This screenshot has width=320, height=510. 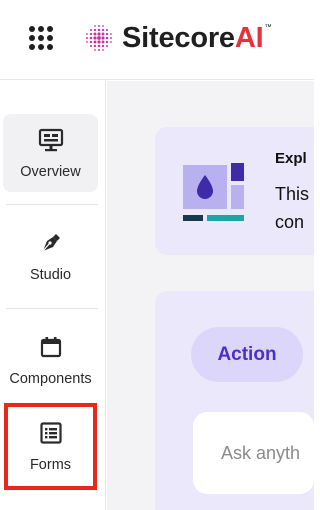 I want to click on ask-input, so click(x=253, y=453).